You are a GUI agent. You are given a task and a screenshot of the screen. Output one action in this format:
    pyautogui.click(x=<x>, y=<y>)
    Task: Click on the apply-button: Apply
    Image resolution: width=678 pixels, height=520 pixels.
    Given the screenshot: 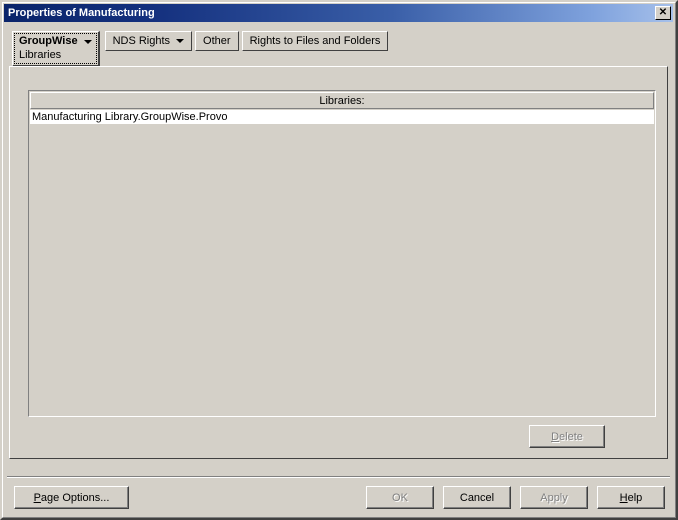 What is the action you would take?
    pyautogui.click(x=554, y=497)
    